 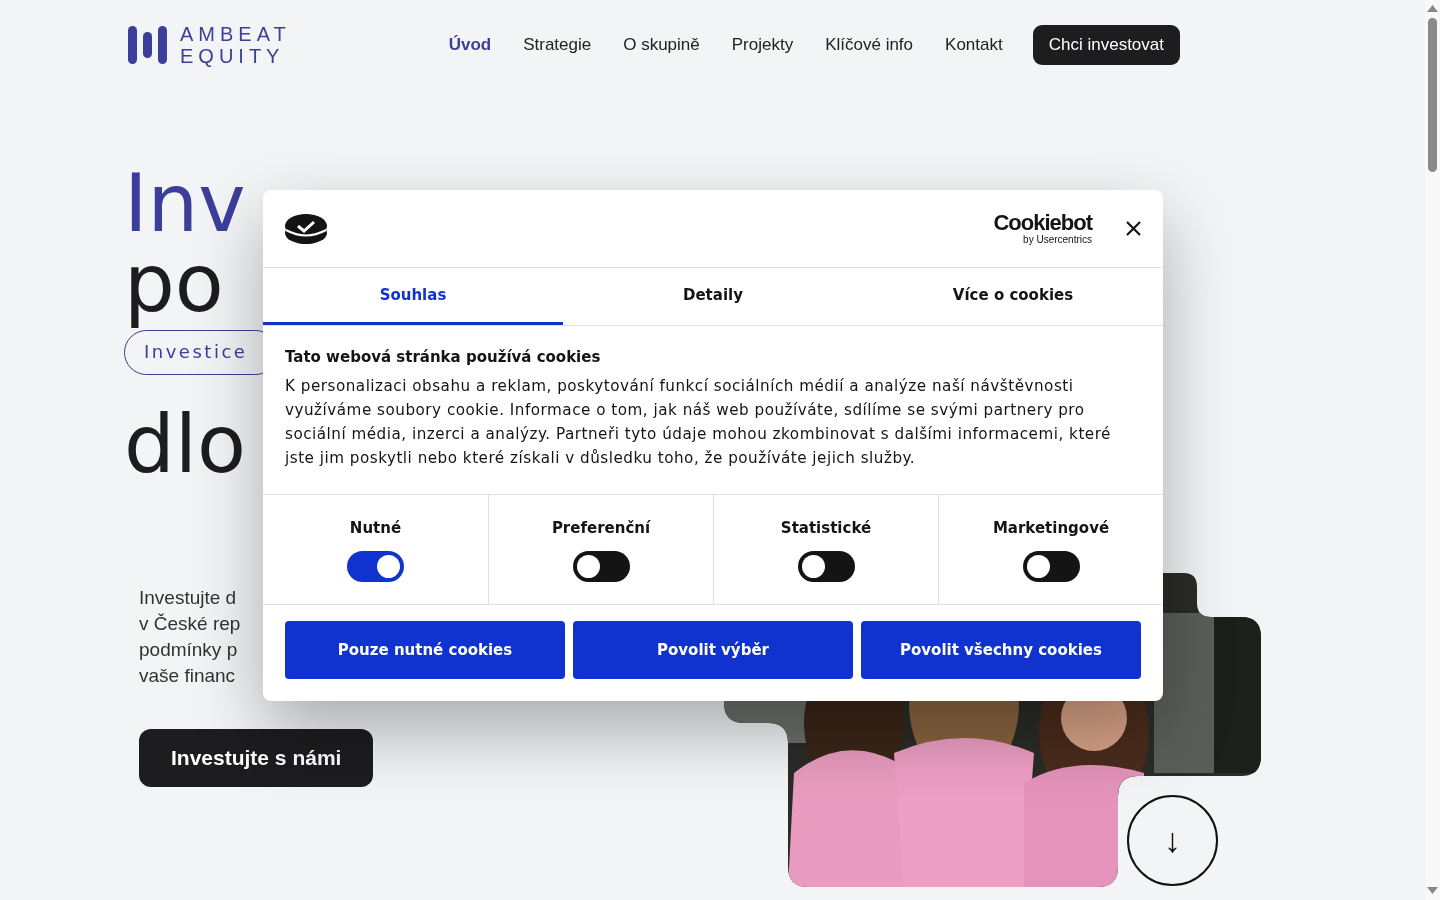 I want to click on hero-heading: Inv, so click(x=185, y=204).